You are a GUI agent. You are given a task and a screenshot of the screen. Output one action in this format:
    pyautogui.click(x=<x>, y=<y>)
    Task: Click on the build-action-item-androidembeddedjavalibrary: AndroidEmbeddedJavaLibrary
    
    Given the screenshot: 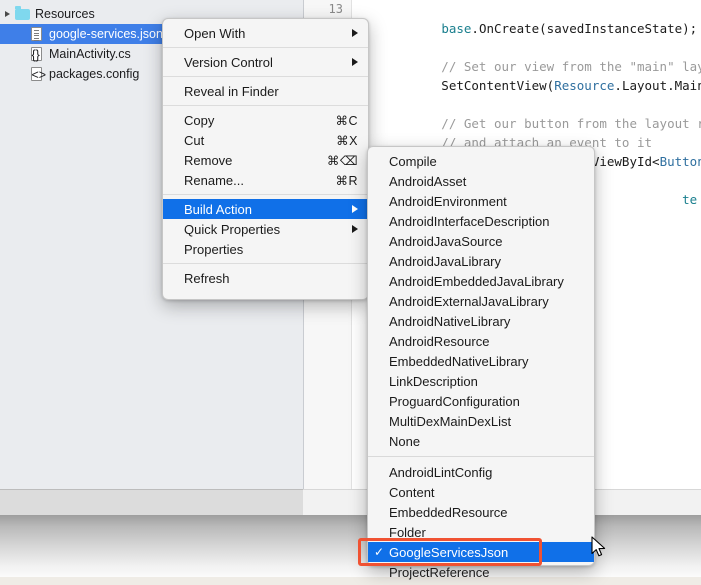 What is the action you would take?
    pyautogui.click(x=481, y=281)
    